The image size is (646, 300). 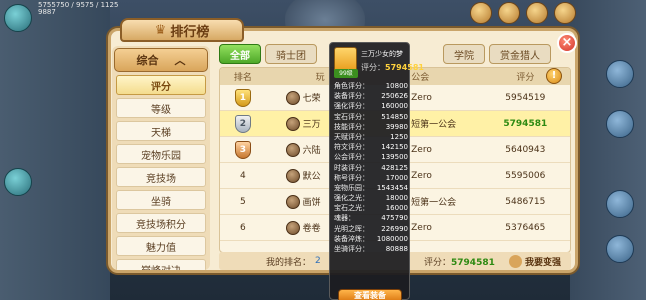 What do you see at coordinates (351, 238) in the screenshot?
I see `stat-label: 装备淬炼：` at bounding box center [351, 238].